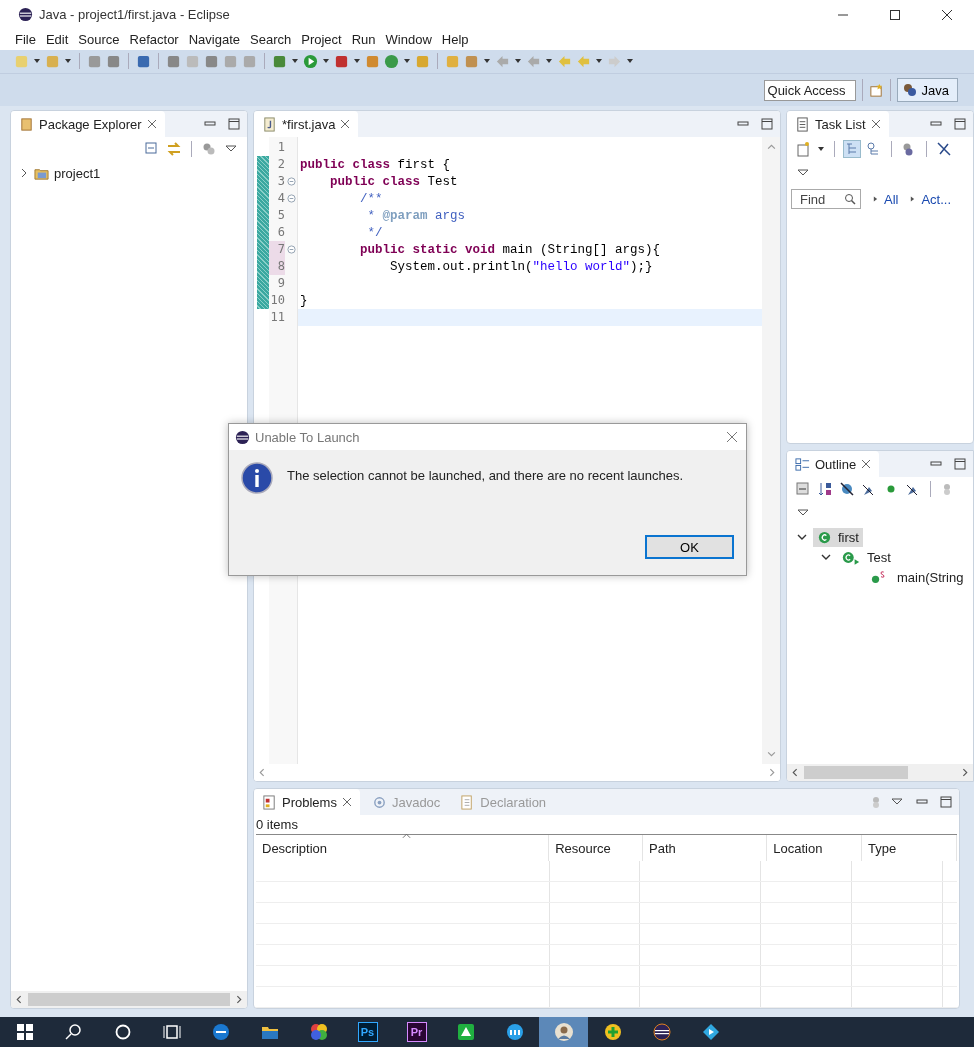  Describe the element at coordinates (876, 90) in the screenshot. I see `open-perspective-icon` at that location.